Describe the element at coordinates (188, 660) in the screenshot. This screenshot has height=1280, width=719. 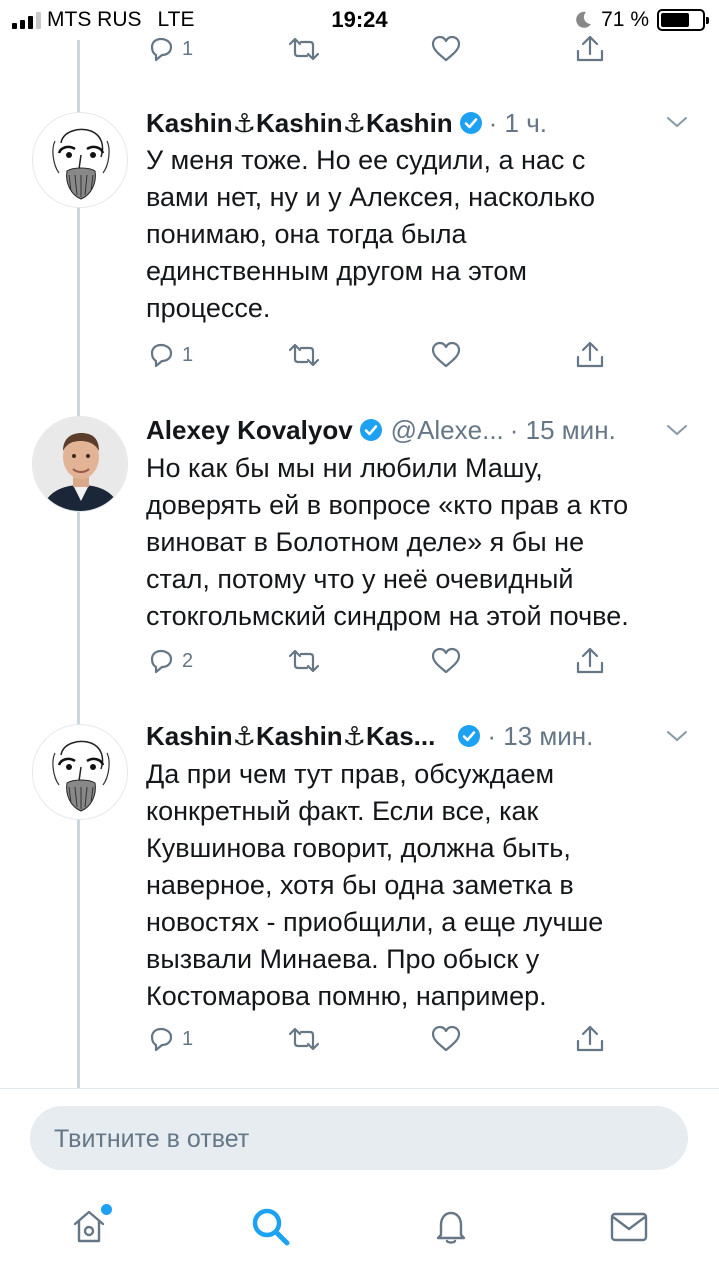
I see `reply-count: 2` at that location.